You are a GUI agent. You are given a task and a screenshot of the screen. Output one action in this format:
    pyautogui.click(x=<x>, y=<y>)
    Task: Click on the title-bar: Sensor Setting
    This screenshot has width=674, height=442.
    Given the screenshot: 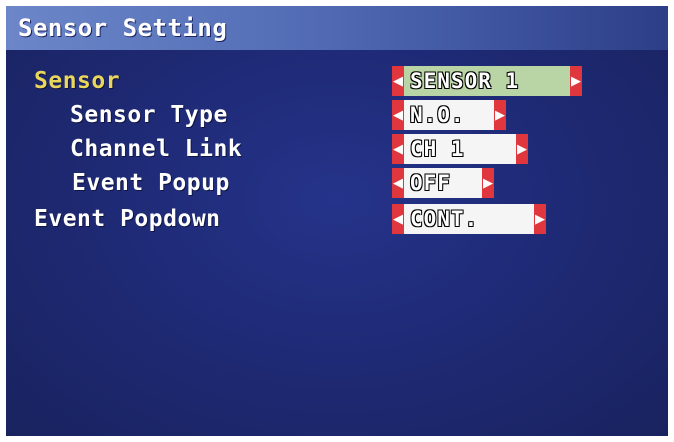 What is the action you would take?
    pyautogui.click(x=337, y=28)
    